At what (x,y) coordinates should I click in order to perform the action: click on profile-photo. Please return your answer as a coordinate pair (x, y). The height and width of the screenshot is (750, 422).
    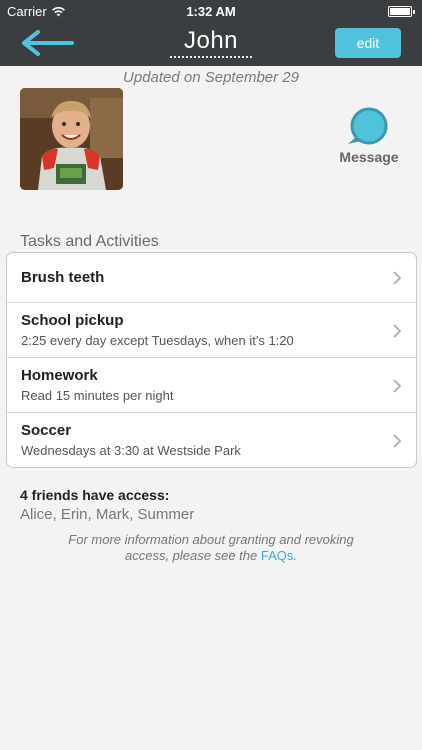
    Looking at the image, I should click on (71, 139).